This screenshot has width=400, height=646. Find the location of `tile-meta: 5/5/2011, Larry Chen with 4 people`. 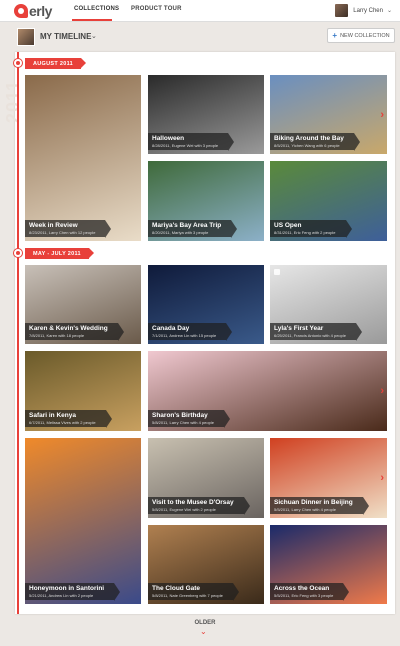

tile-meta: 5/5/2011, Larry Chen with 4 people is located at coordinates (305, 509).